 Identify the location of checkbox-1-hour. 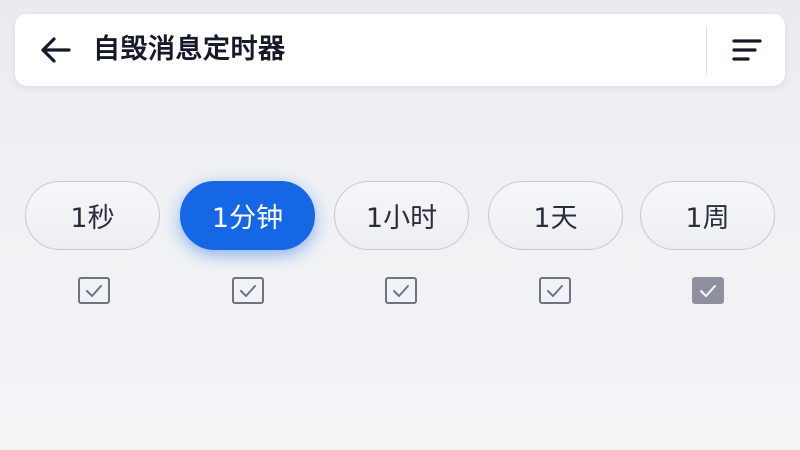
(401, 290).